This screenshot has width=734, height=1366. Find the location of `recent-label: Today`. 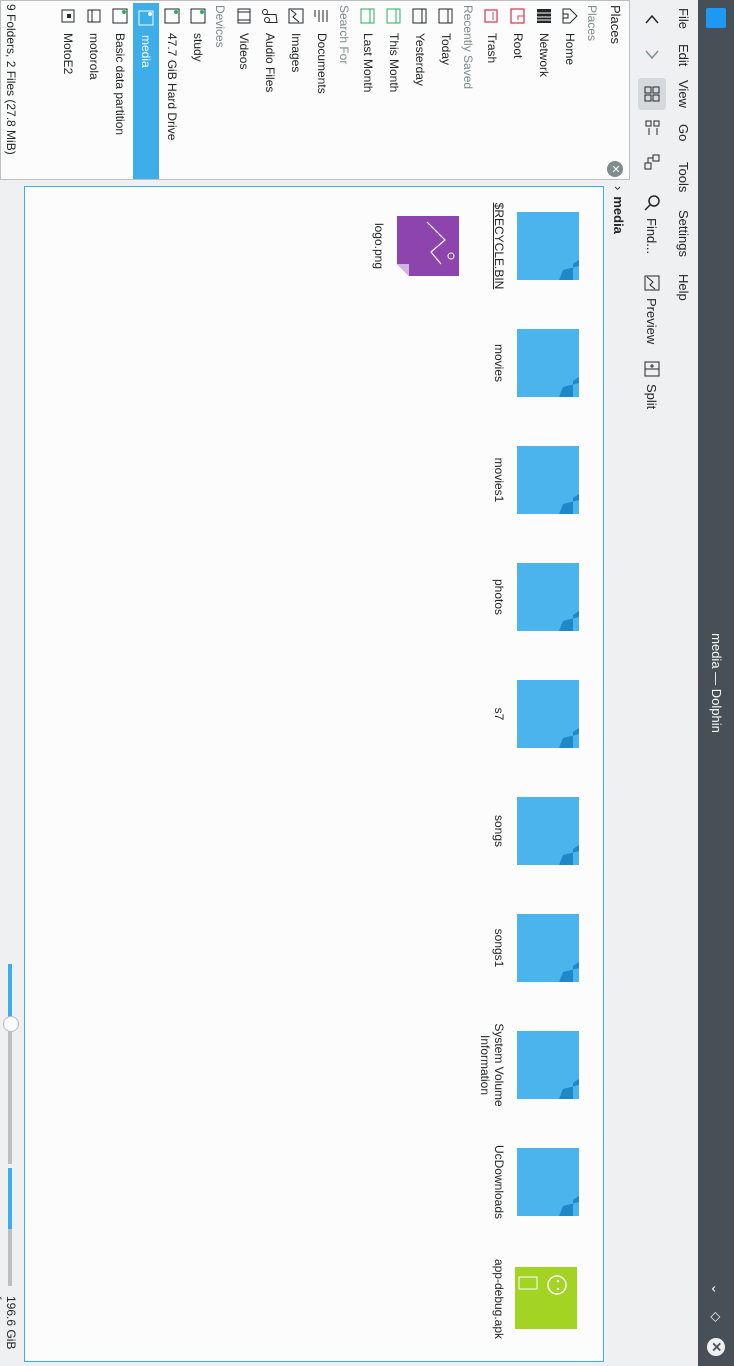

recent-label: Today is located at coordinates (446, 49).